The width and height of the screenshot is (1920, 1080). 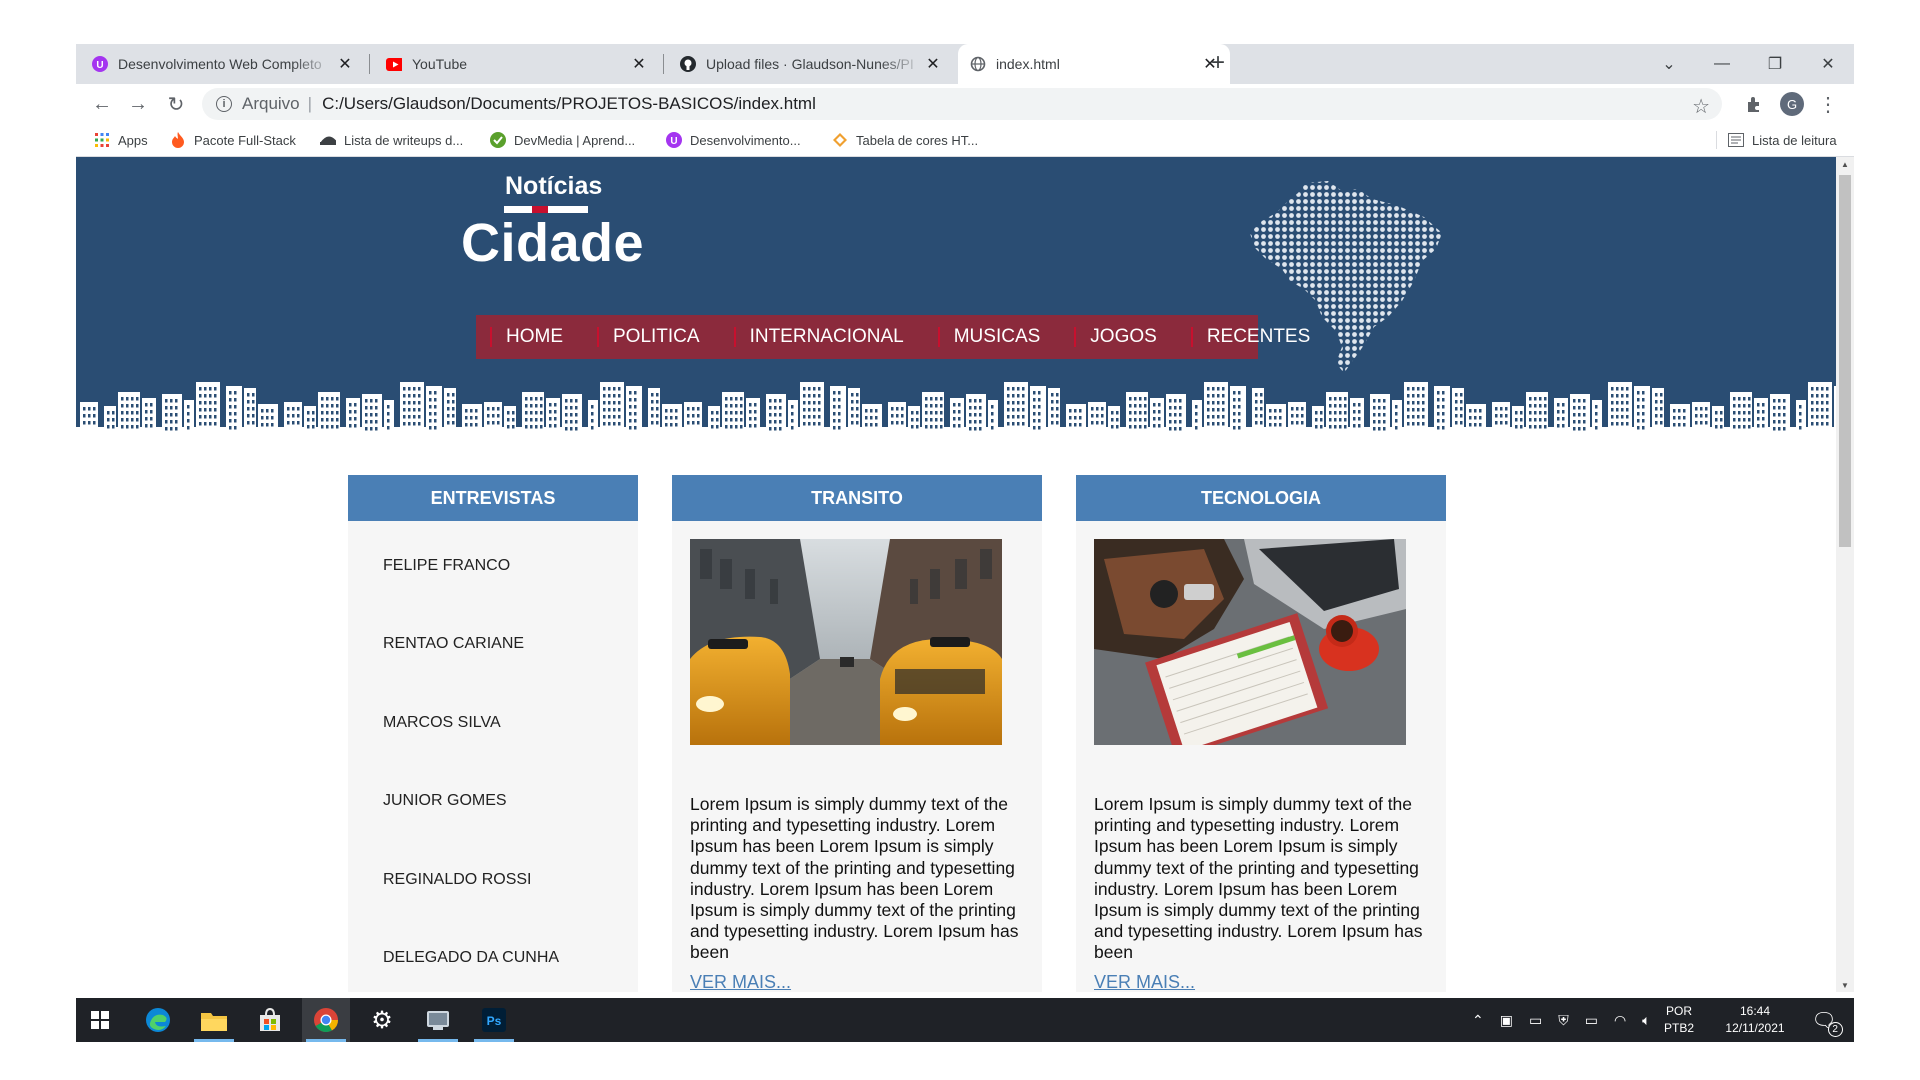 I want to click on notifications-button: 🗨︎ 2, so click(x=1824, y=1020).